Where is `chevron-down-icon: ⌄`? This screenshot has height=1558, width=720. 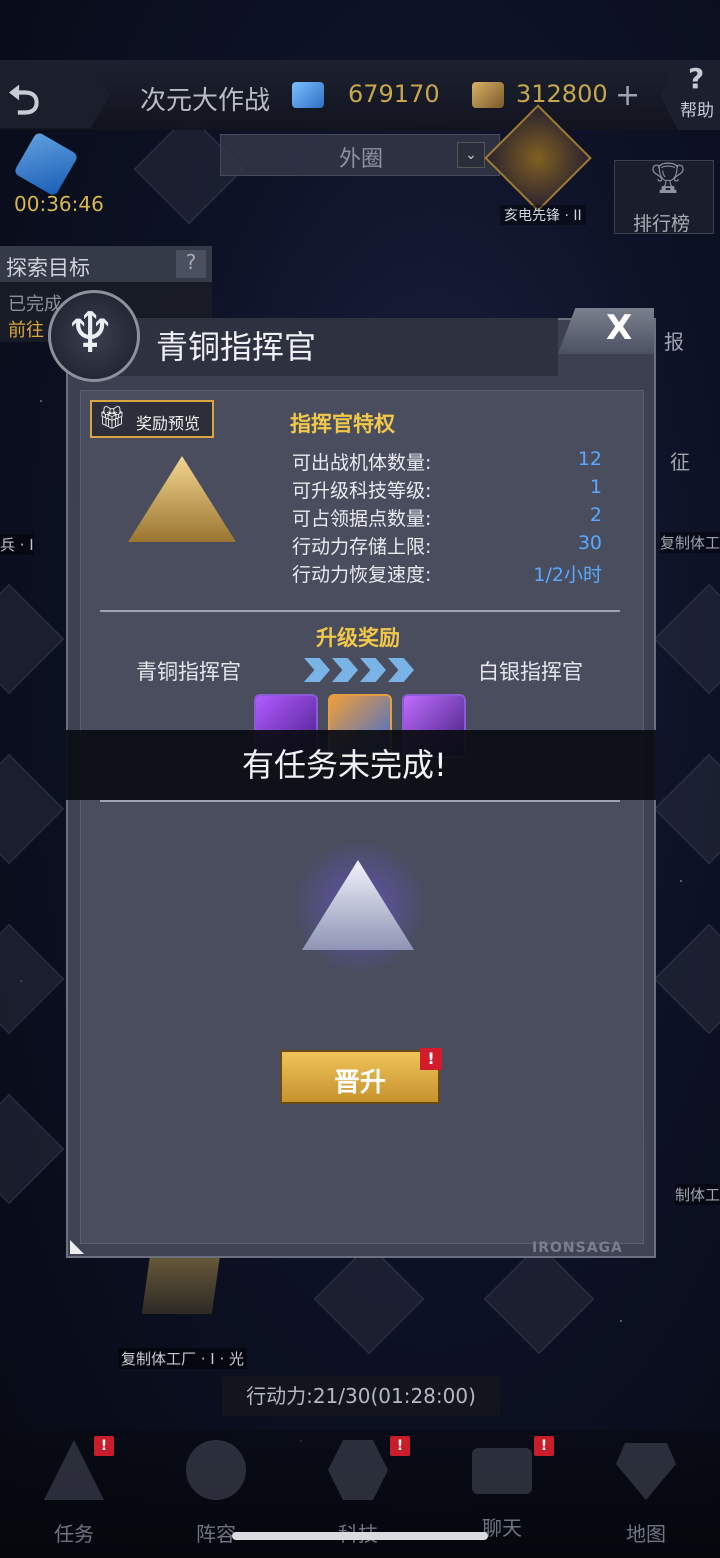
chevron-down-icon: ⌄ is located at coordinates (471, 155).